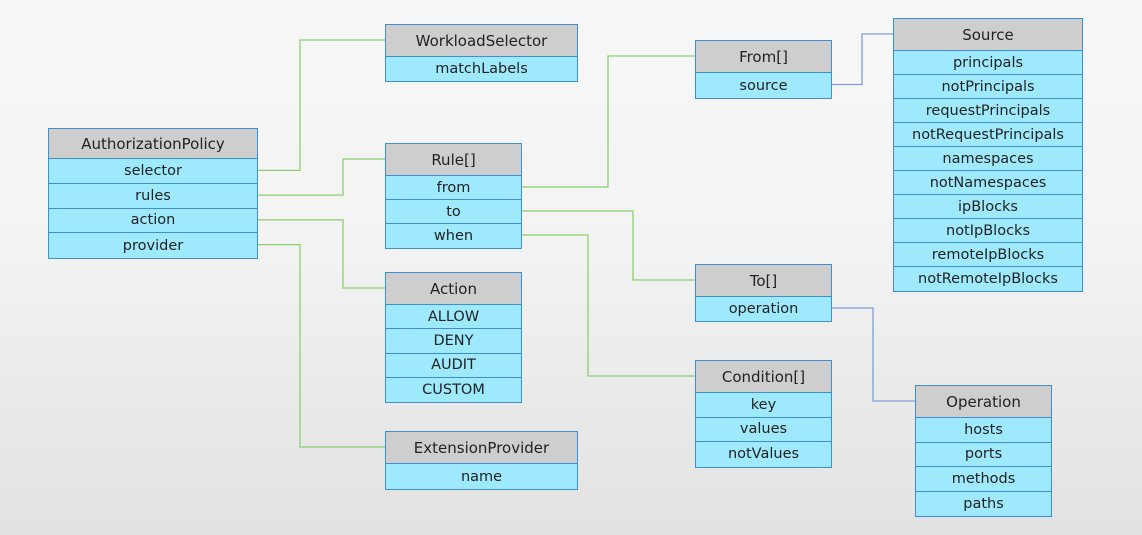 The width and height of the screenshot is (1142, 535). What do you see at coordinates (988, 35) in the screenshot?
I see `source-title: Source` at bounding box center [988, 35].